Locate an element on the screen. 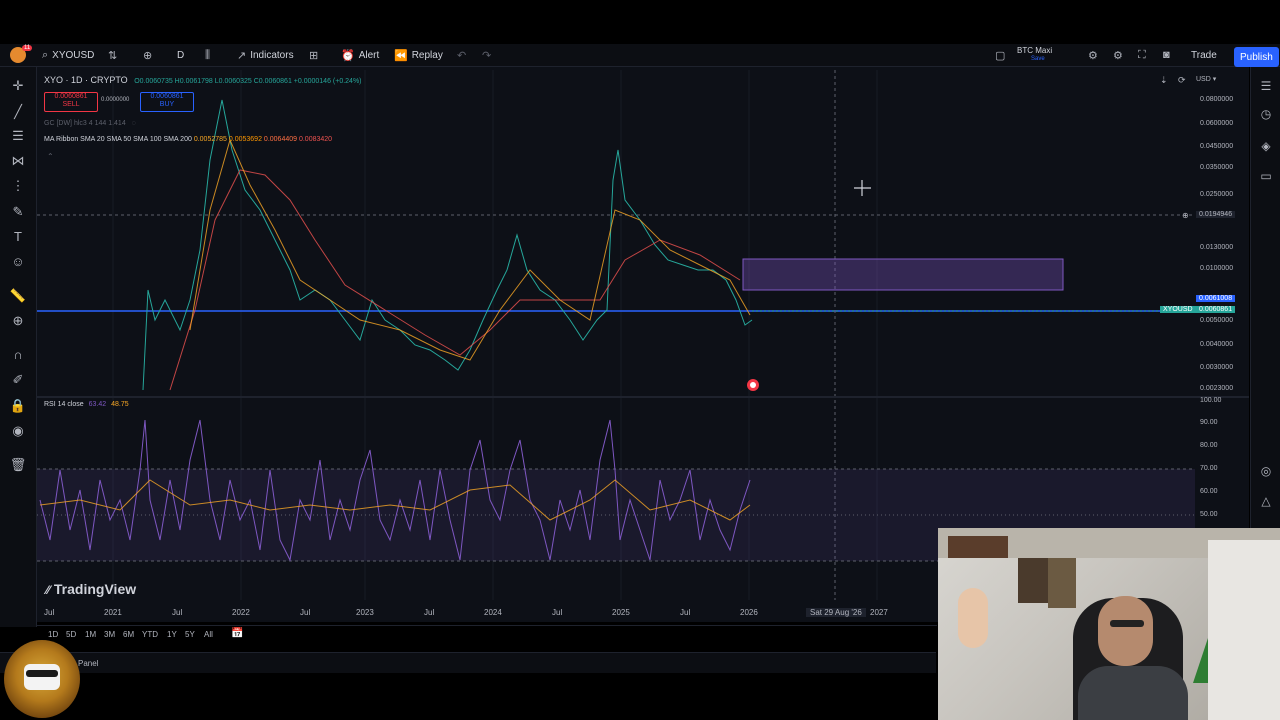 The image size is (1280, 720). calendar-icon: 📅 is located at coordinates (237, 633).